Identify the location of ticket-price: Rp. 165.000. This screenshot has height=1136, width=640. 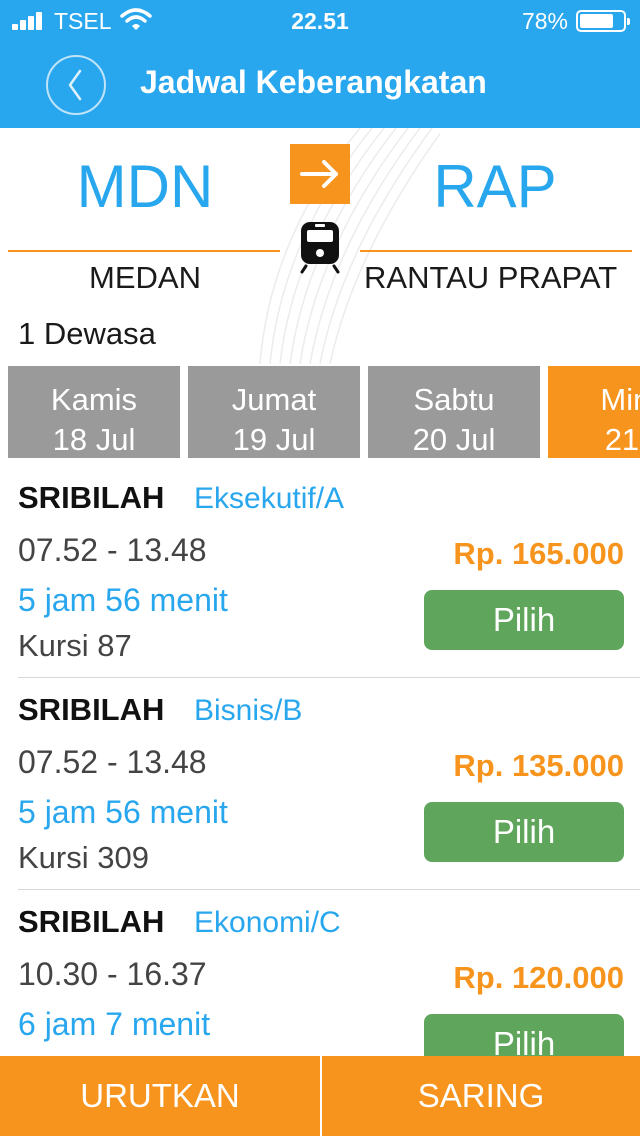
(538, 553).